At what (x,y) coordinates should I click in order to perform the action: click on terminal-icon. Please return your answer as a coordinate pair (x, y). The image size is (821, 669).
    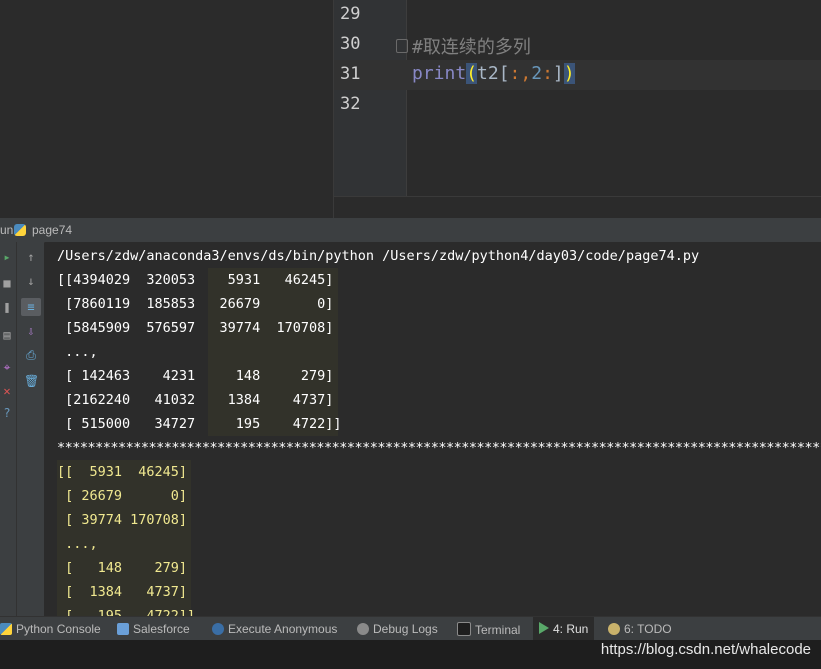
    Looking at the image, I should click on (464, 629).